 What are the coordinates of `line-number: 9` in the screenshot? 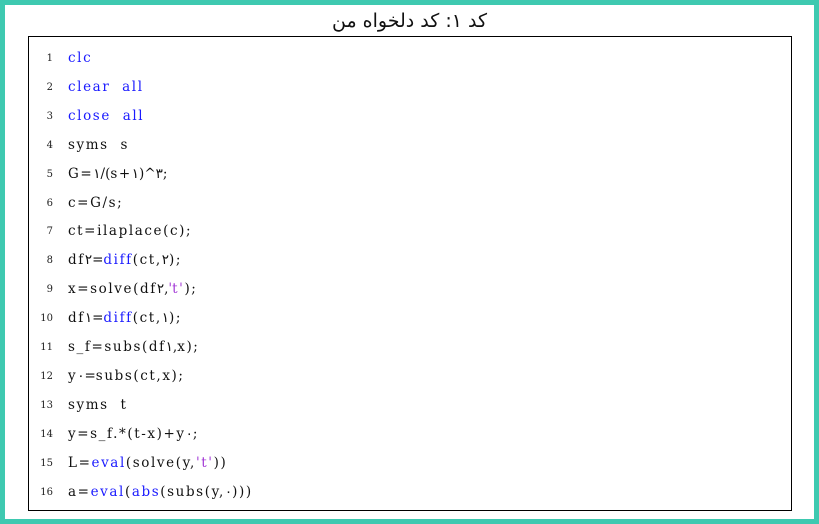 It's located at (49, 290).